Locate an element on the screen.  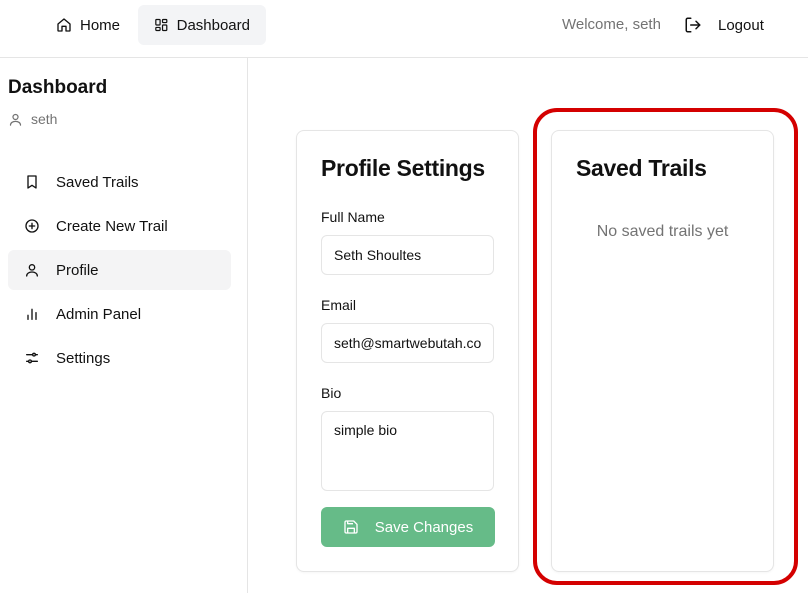
bio-label: Bio is located at coordinates (331, 393).